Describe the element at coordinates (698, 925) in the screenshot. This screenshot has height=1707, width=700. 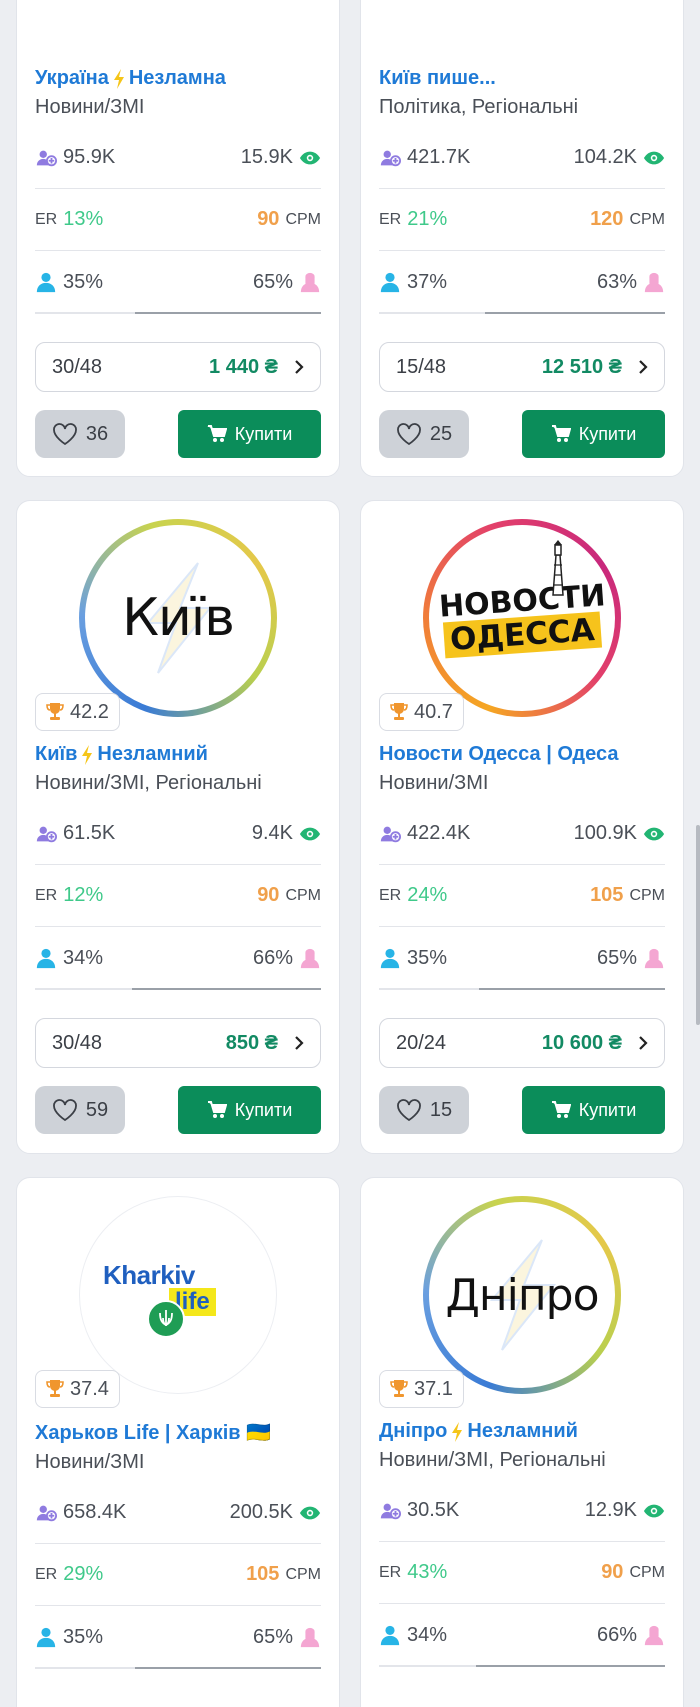
I see `page-scrollbar` at that location.